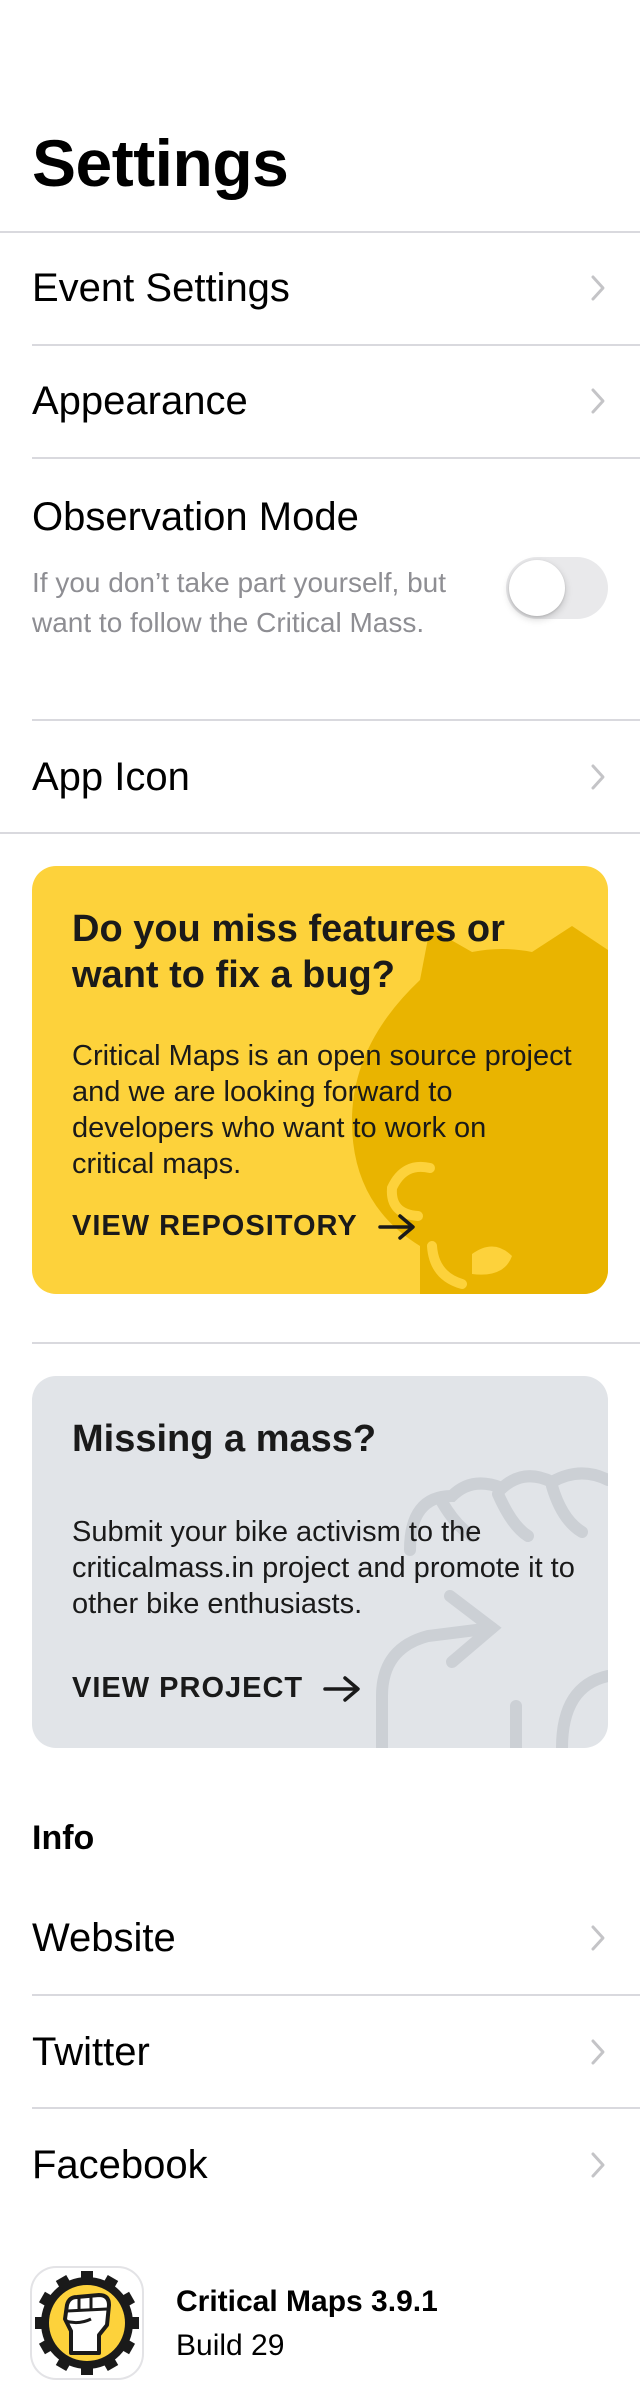 The height and width of the screenshot is (2400, 640). Describe the element at coordinates (320, 401) in the screenshot. I see `appearance-row: Appearance` at that location.